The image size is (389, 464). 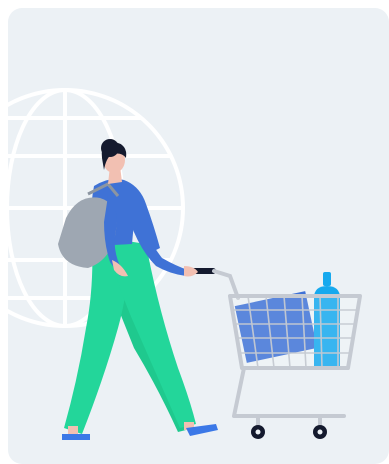 What do you see at coordinates (76, 437) in the screenshot?
I see `shoe-left` at bounding box center [76, 437].